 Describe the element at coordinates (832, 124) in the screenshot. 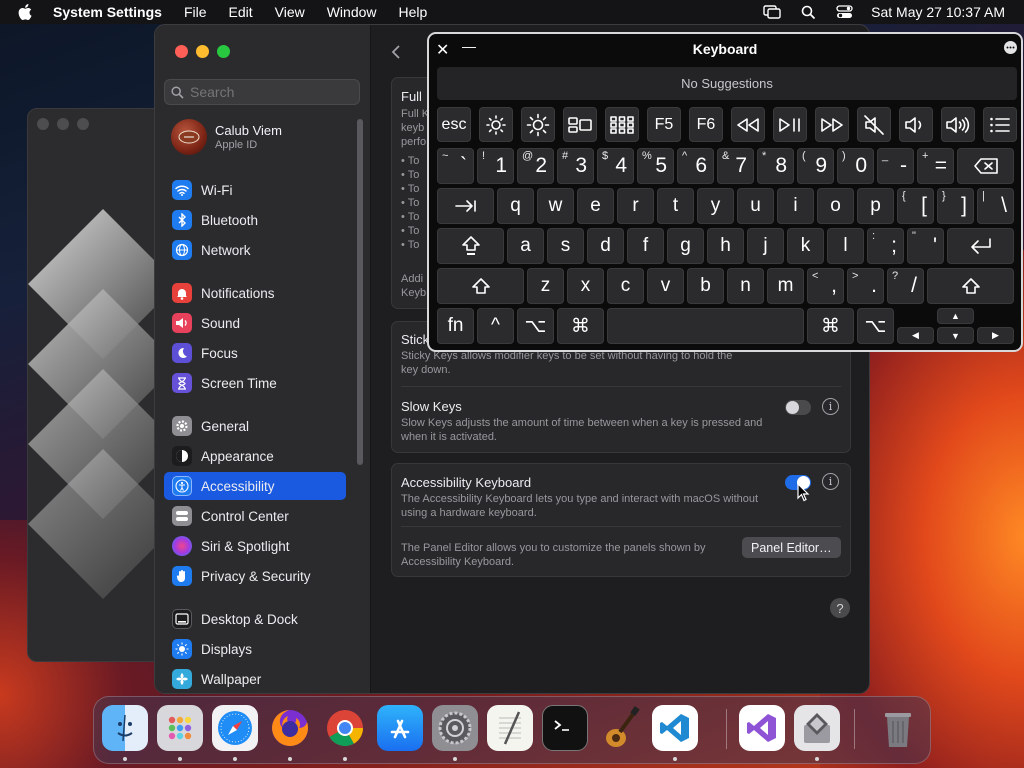

I see `key-fast-forward` at that location.